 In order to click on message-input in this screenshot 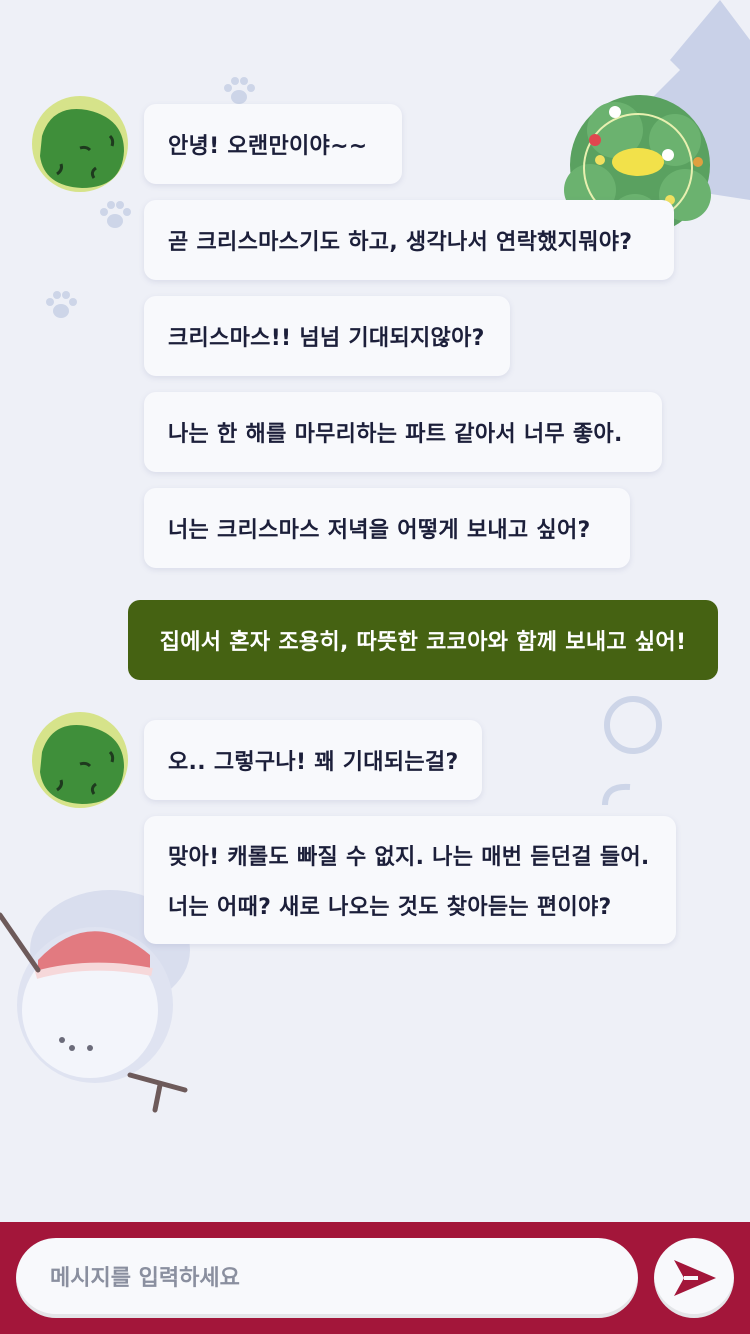, I will do `click(330, 1278)`.